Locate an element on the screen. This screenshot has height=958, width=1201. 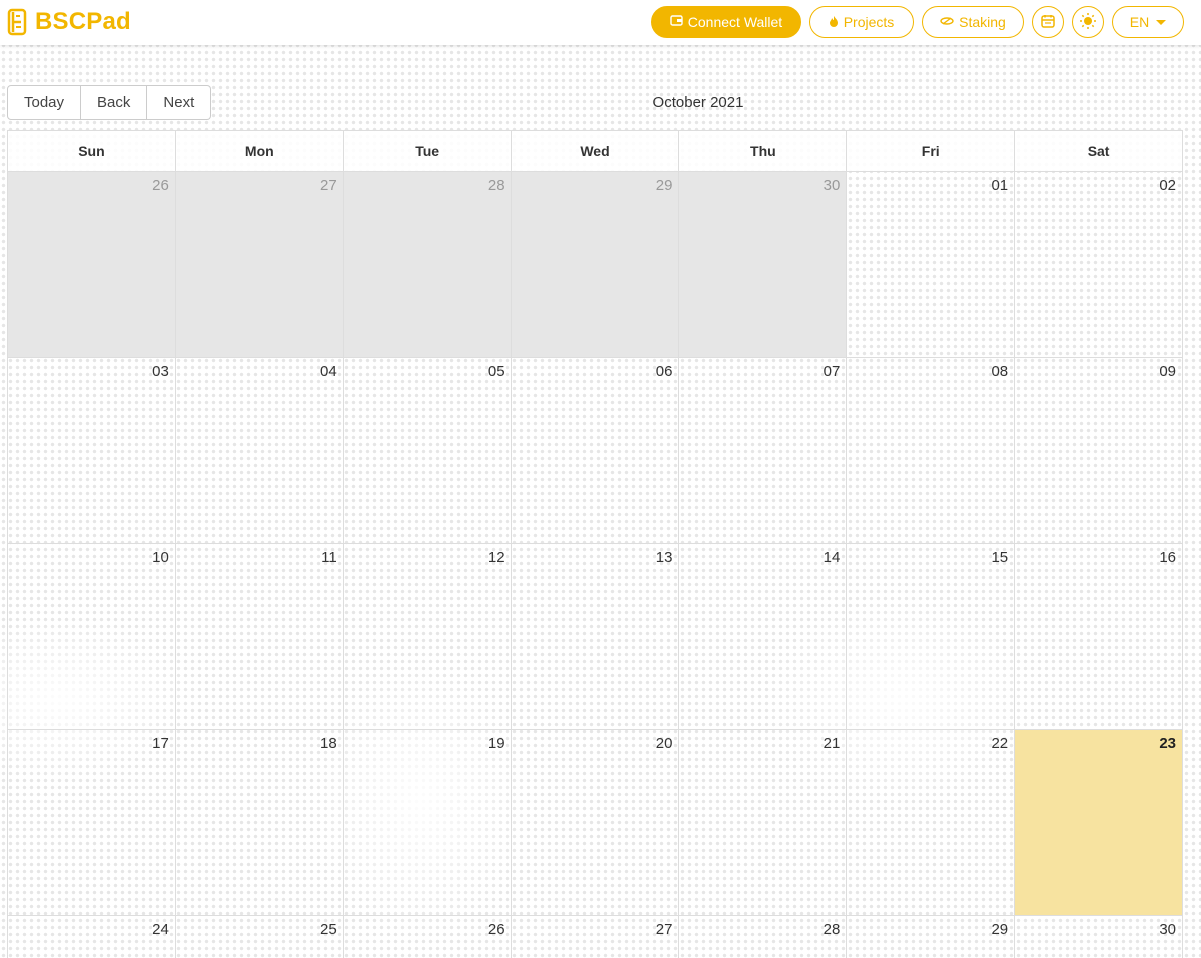
week-row: 24 25 26 27 28 29 30 is located at coordinates (595, 936).